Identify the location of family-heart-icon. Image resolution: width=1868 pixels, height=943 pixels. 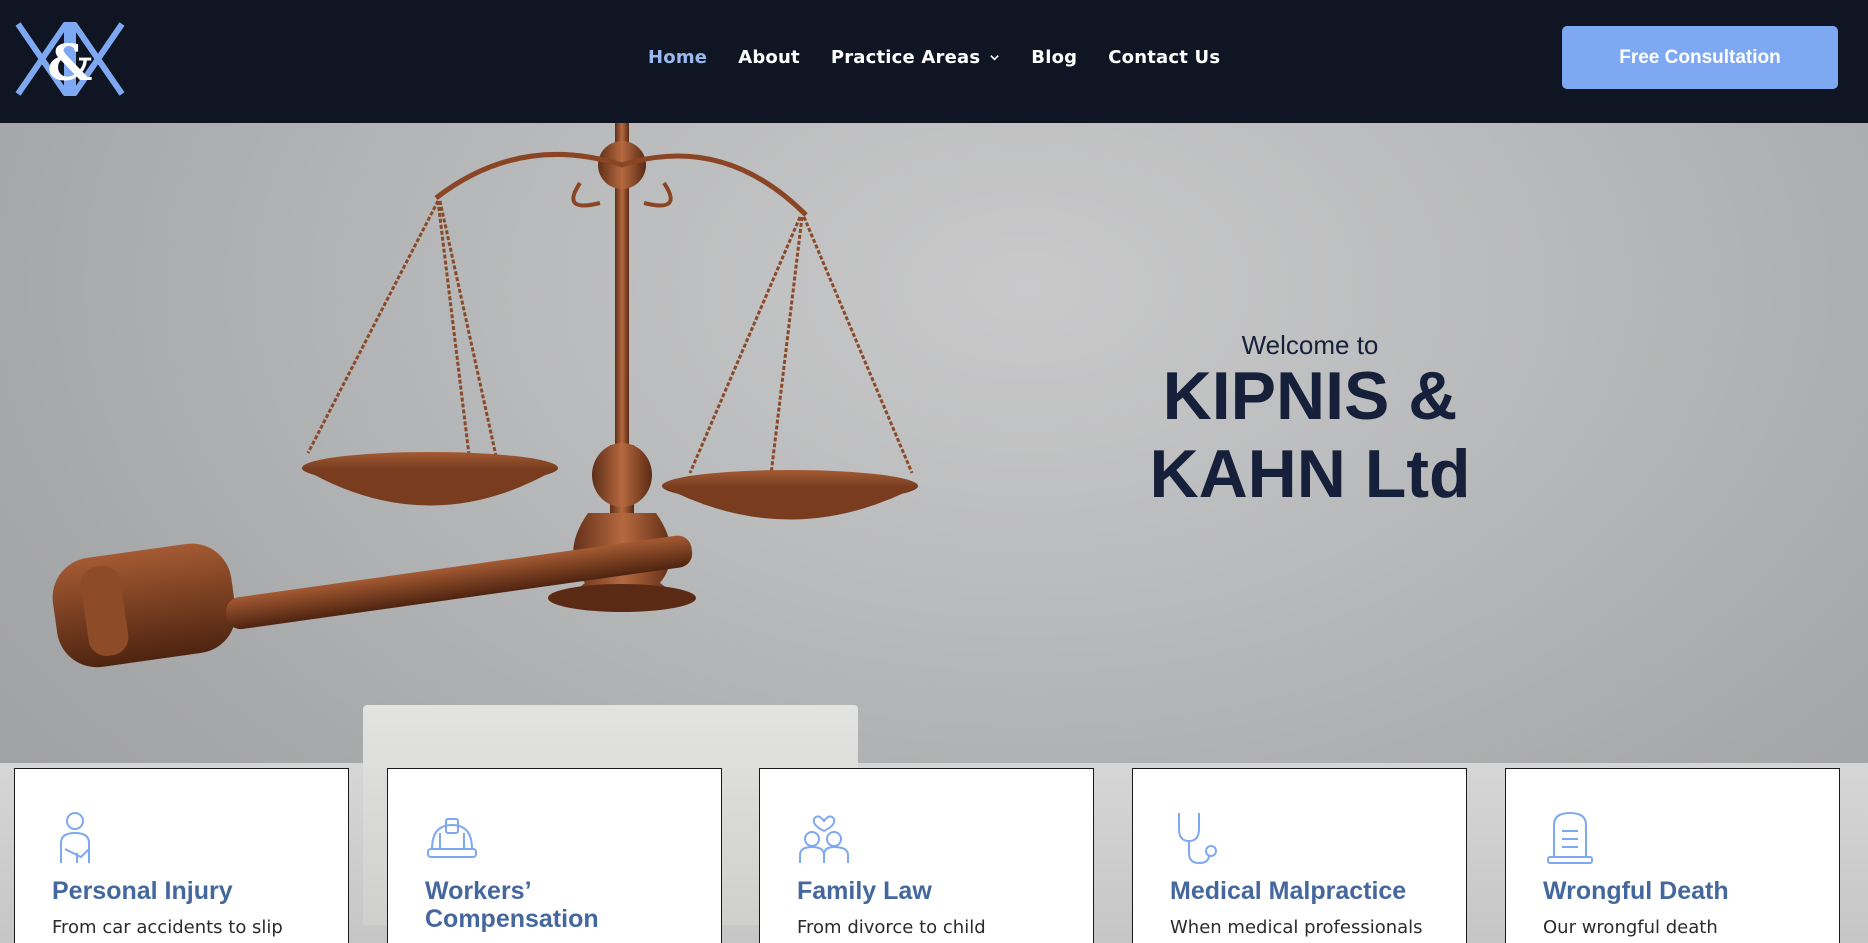
(824, 839).